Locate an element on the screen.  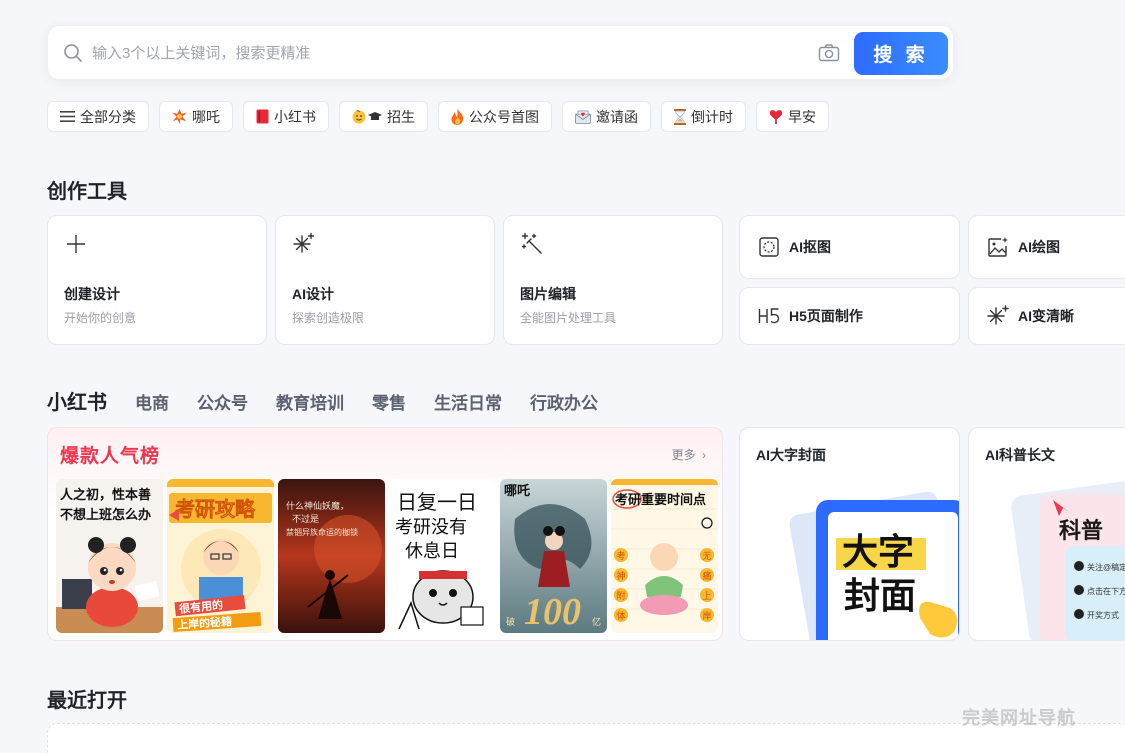
tab-wechat-official: 公众号 is located at coordinates (222, 401).